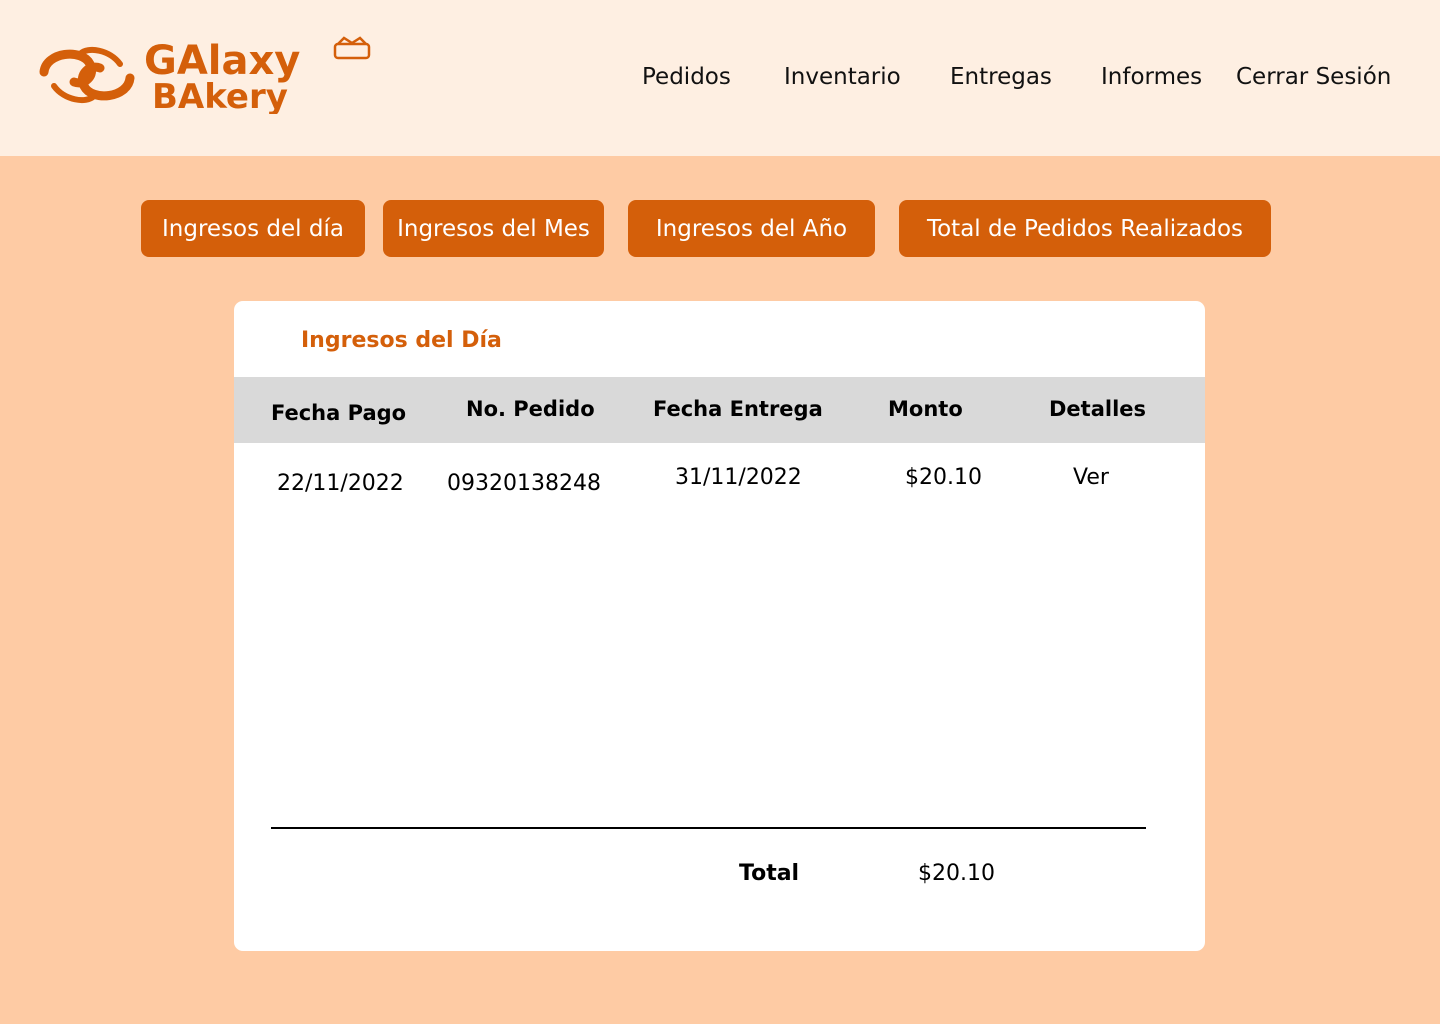  What do you see at coordinates (524, 483) in the screenshot?
I see `cell-no-pedido: 09320138248` at bounding box center [524, 483].